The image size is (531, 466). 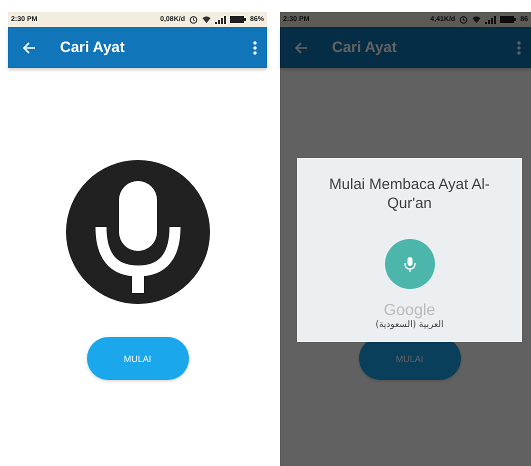 I want to click on dialog-prompt: Mulai Membaca Ayat Al-Qur'an, so click(x=409, y=194).